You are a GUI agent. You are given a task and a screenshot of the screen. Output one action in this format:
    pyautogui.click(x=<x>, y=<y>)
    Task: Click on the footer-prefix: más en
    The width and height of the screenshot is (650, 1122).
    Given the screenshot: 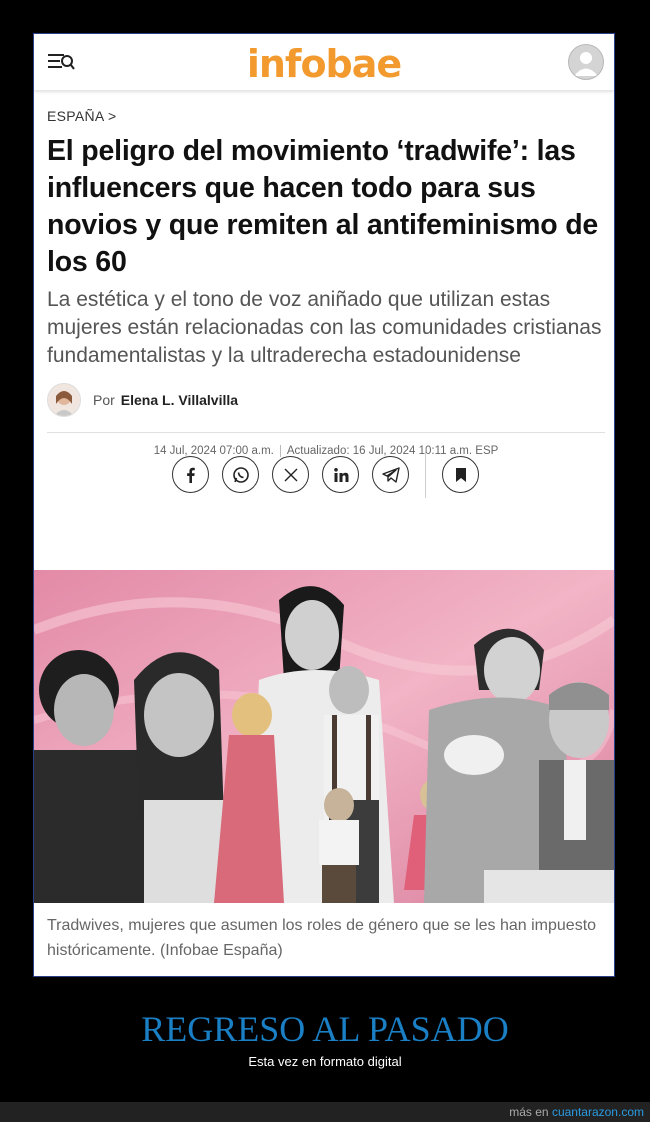 What is the action you would take?
    pyautogui.click(x=529, y=1112)
    